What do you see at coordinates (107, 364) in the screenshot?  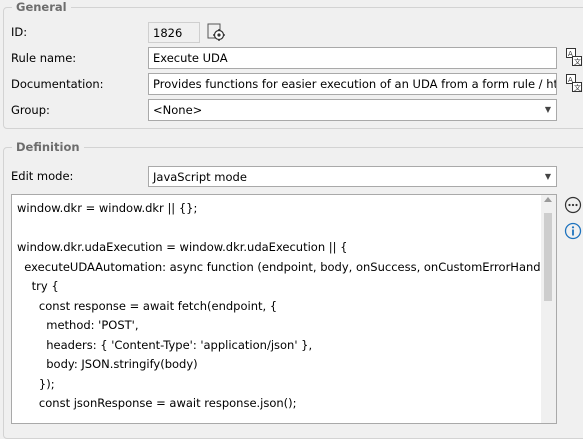 I see `code-line: body: JSON.stringify(body)` at bounding box center [107, 364].